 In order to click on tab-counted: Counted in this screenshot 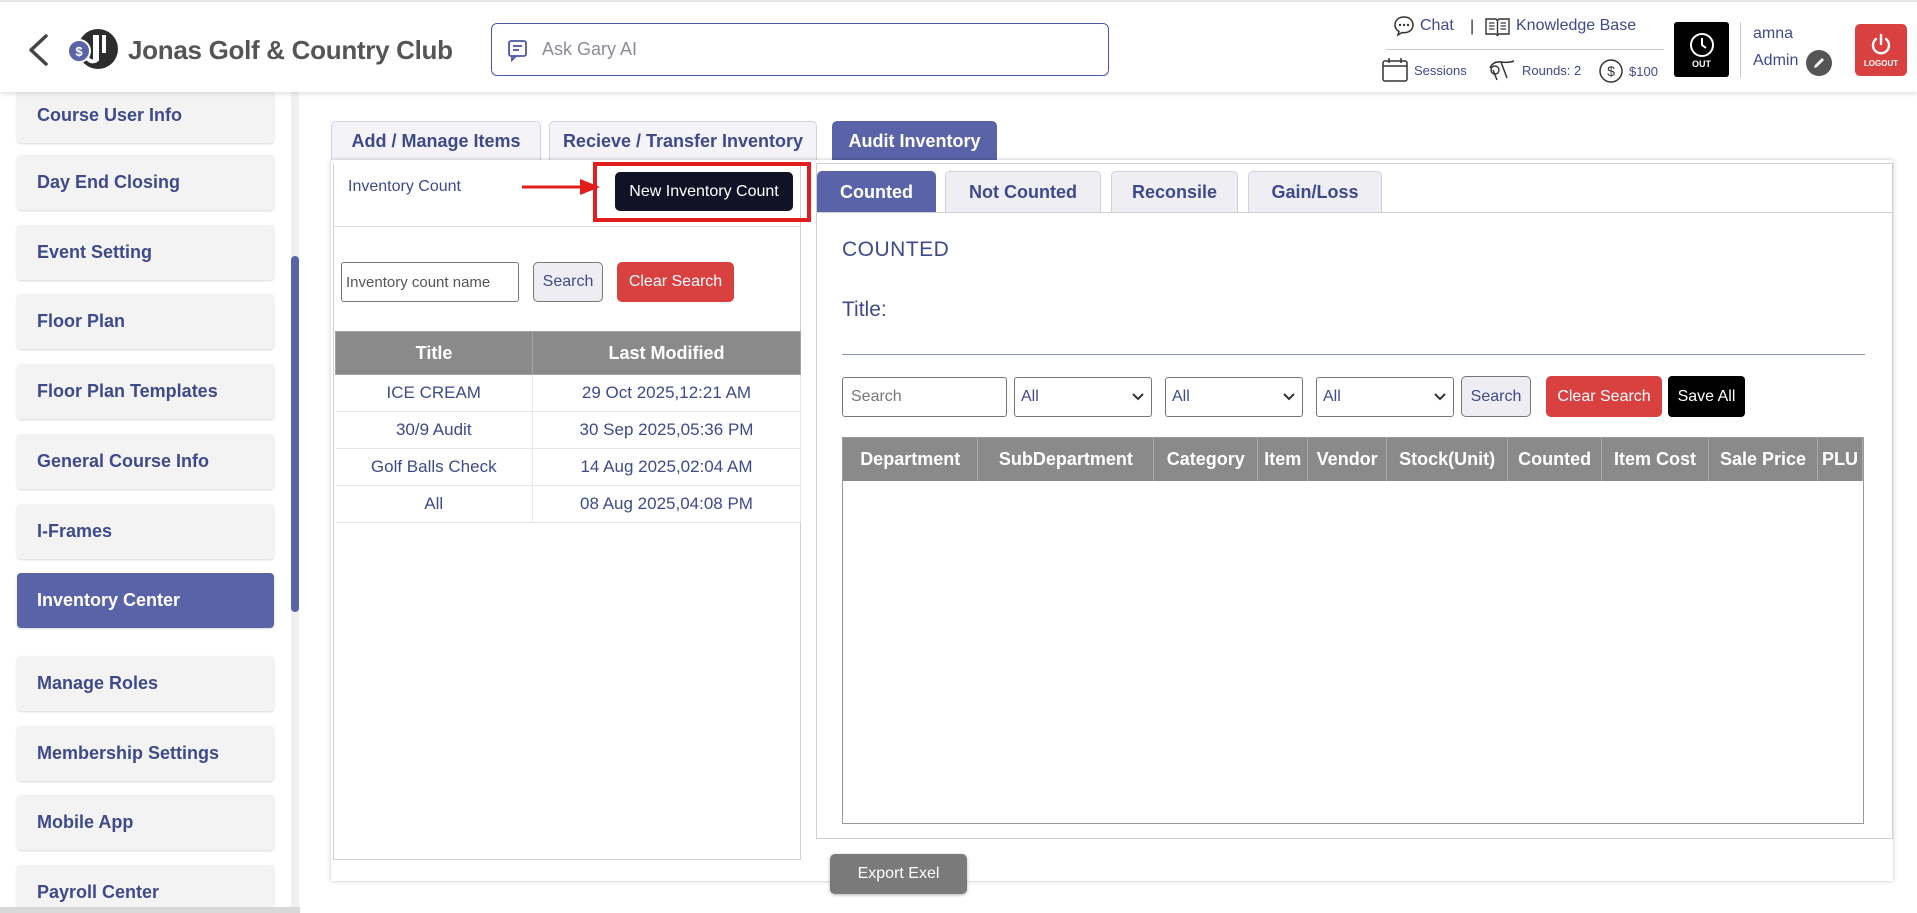, I will do `click(876, 191)`.